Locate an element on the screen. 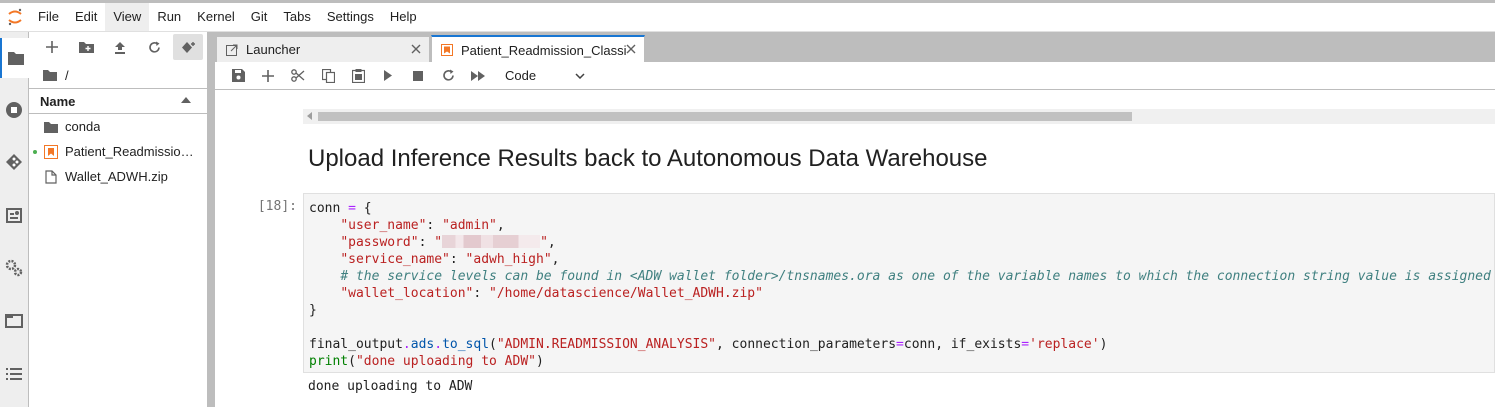 The image size is (1495, 407). code-token: { is located at coordinates (363, 208).